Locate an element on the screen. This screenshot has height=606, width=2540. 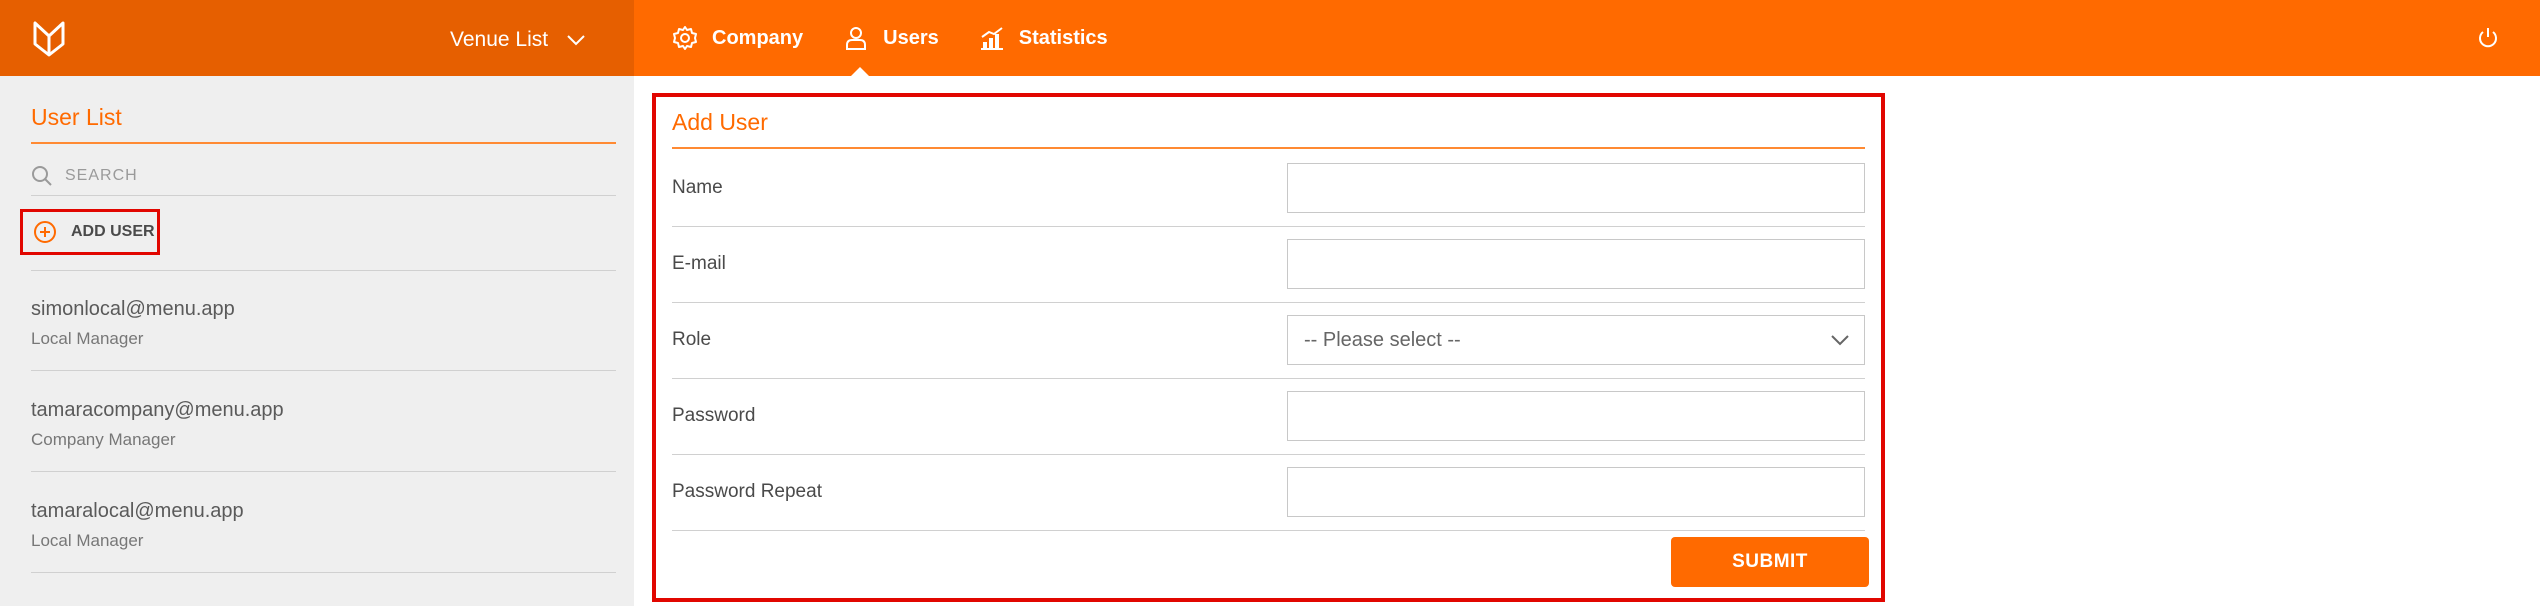
nav-statistics: Statistics is located at coordinates (1043, 38).